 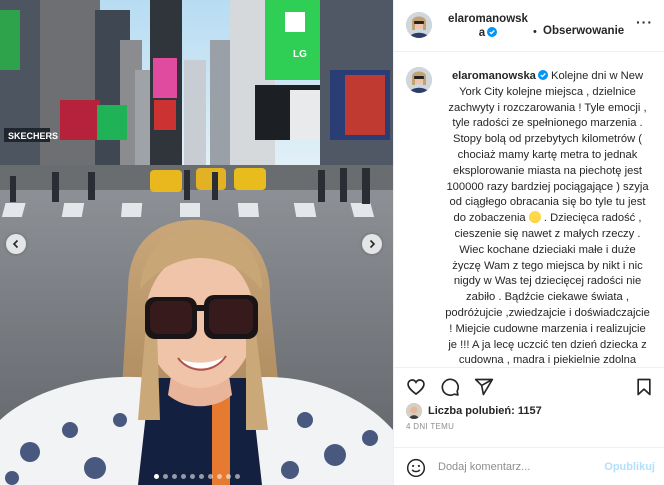 I want to click on author-avatar, so click(x=419, y=25).